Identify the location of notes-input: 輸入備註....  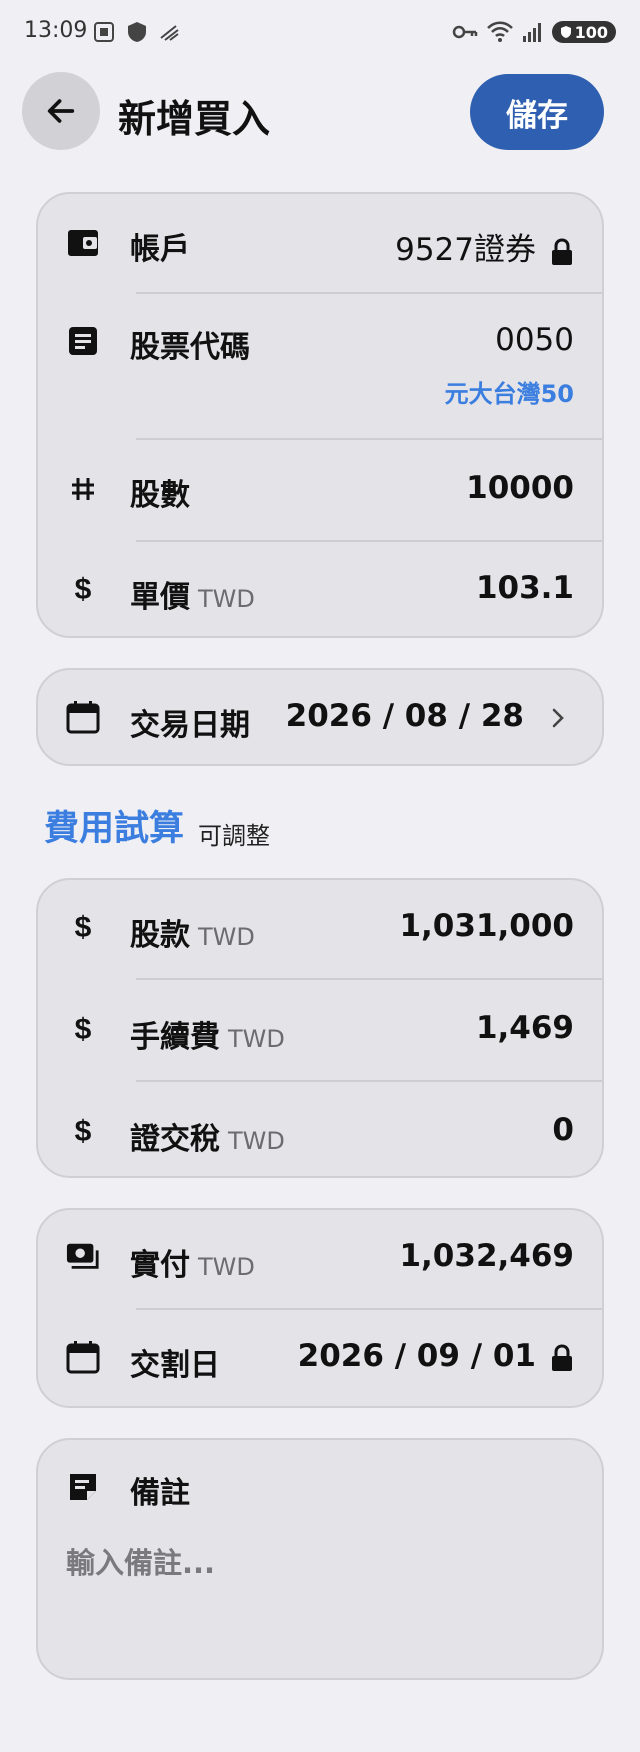
(140, 1561).